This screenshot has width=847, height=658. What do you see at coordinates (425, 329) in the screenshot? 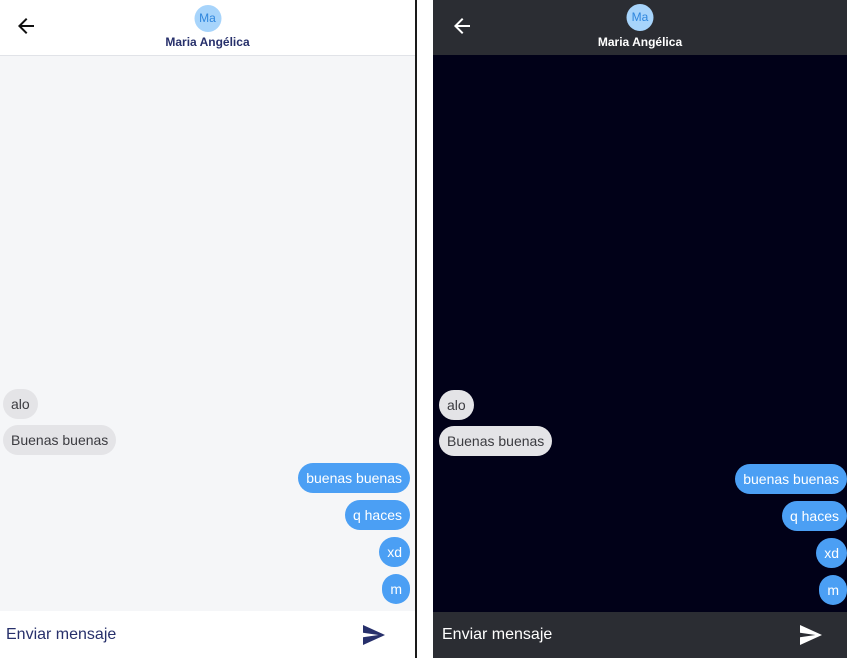
I see `panel-gap` at bounding box center [425, 329].